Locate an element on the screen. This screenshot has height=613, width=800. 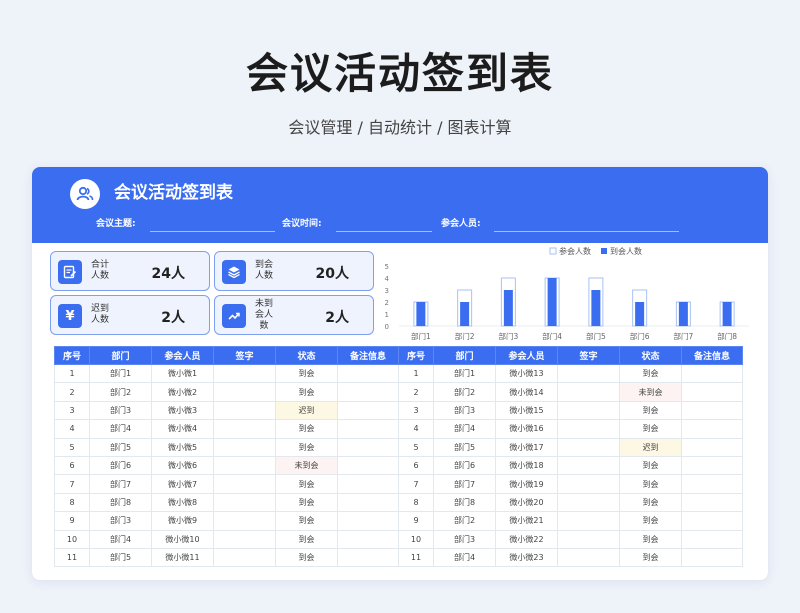
cell-dept: 部门4 is located at coordinates (120, 429).